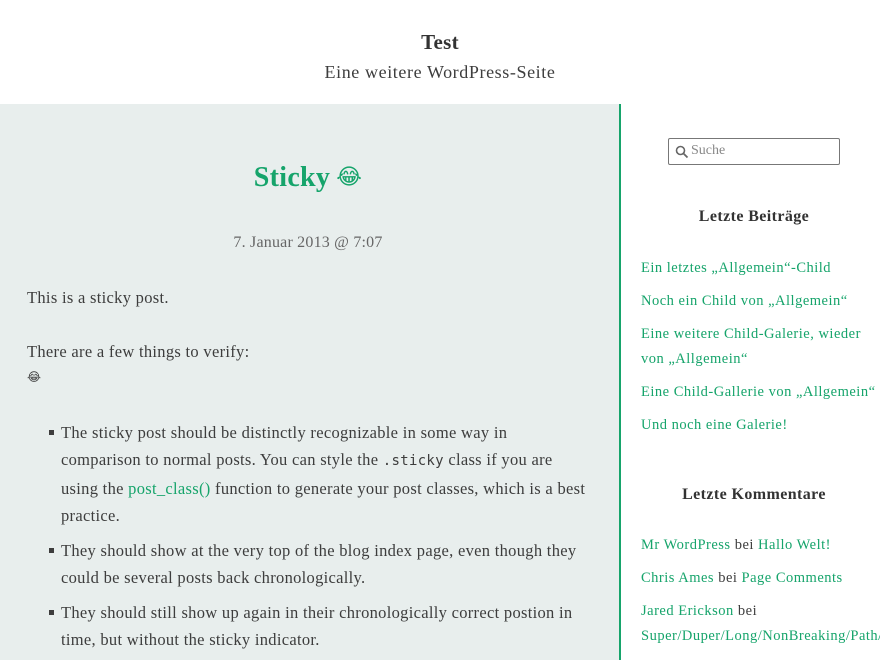 This screenshot has width=880, height=660. What do you see at coordinates (714, 425) in the screenshot?
I see `recent-post-link: Und noch eine Galerie!` at bounding box center [714, 425].